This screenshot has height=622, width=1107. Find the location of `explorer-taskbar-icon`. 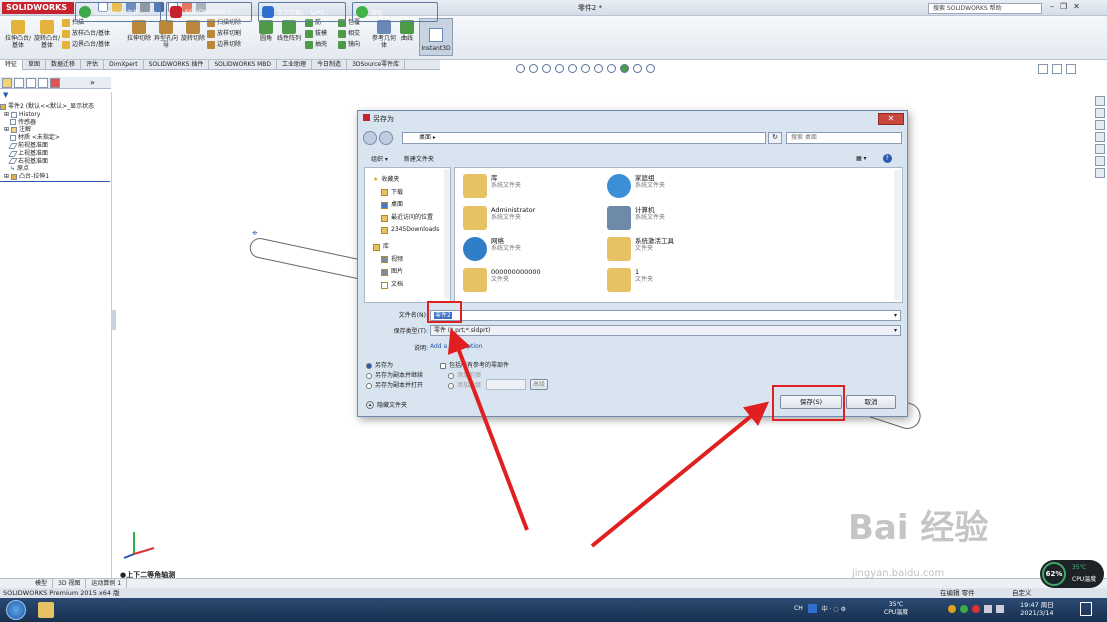

explorer-taskbar-icon is located at coordinates (46, 610).